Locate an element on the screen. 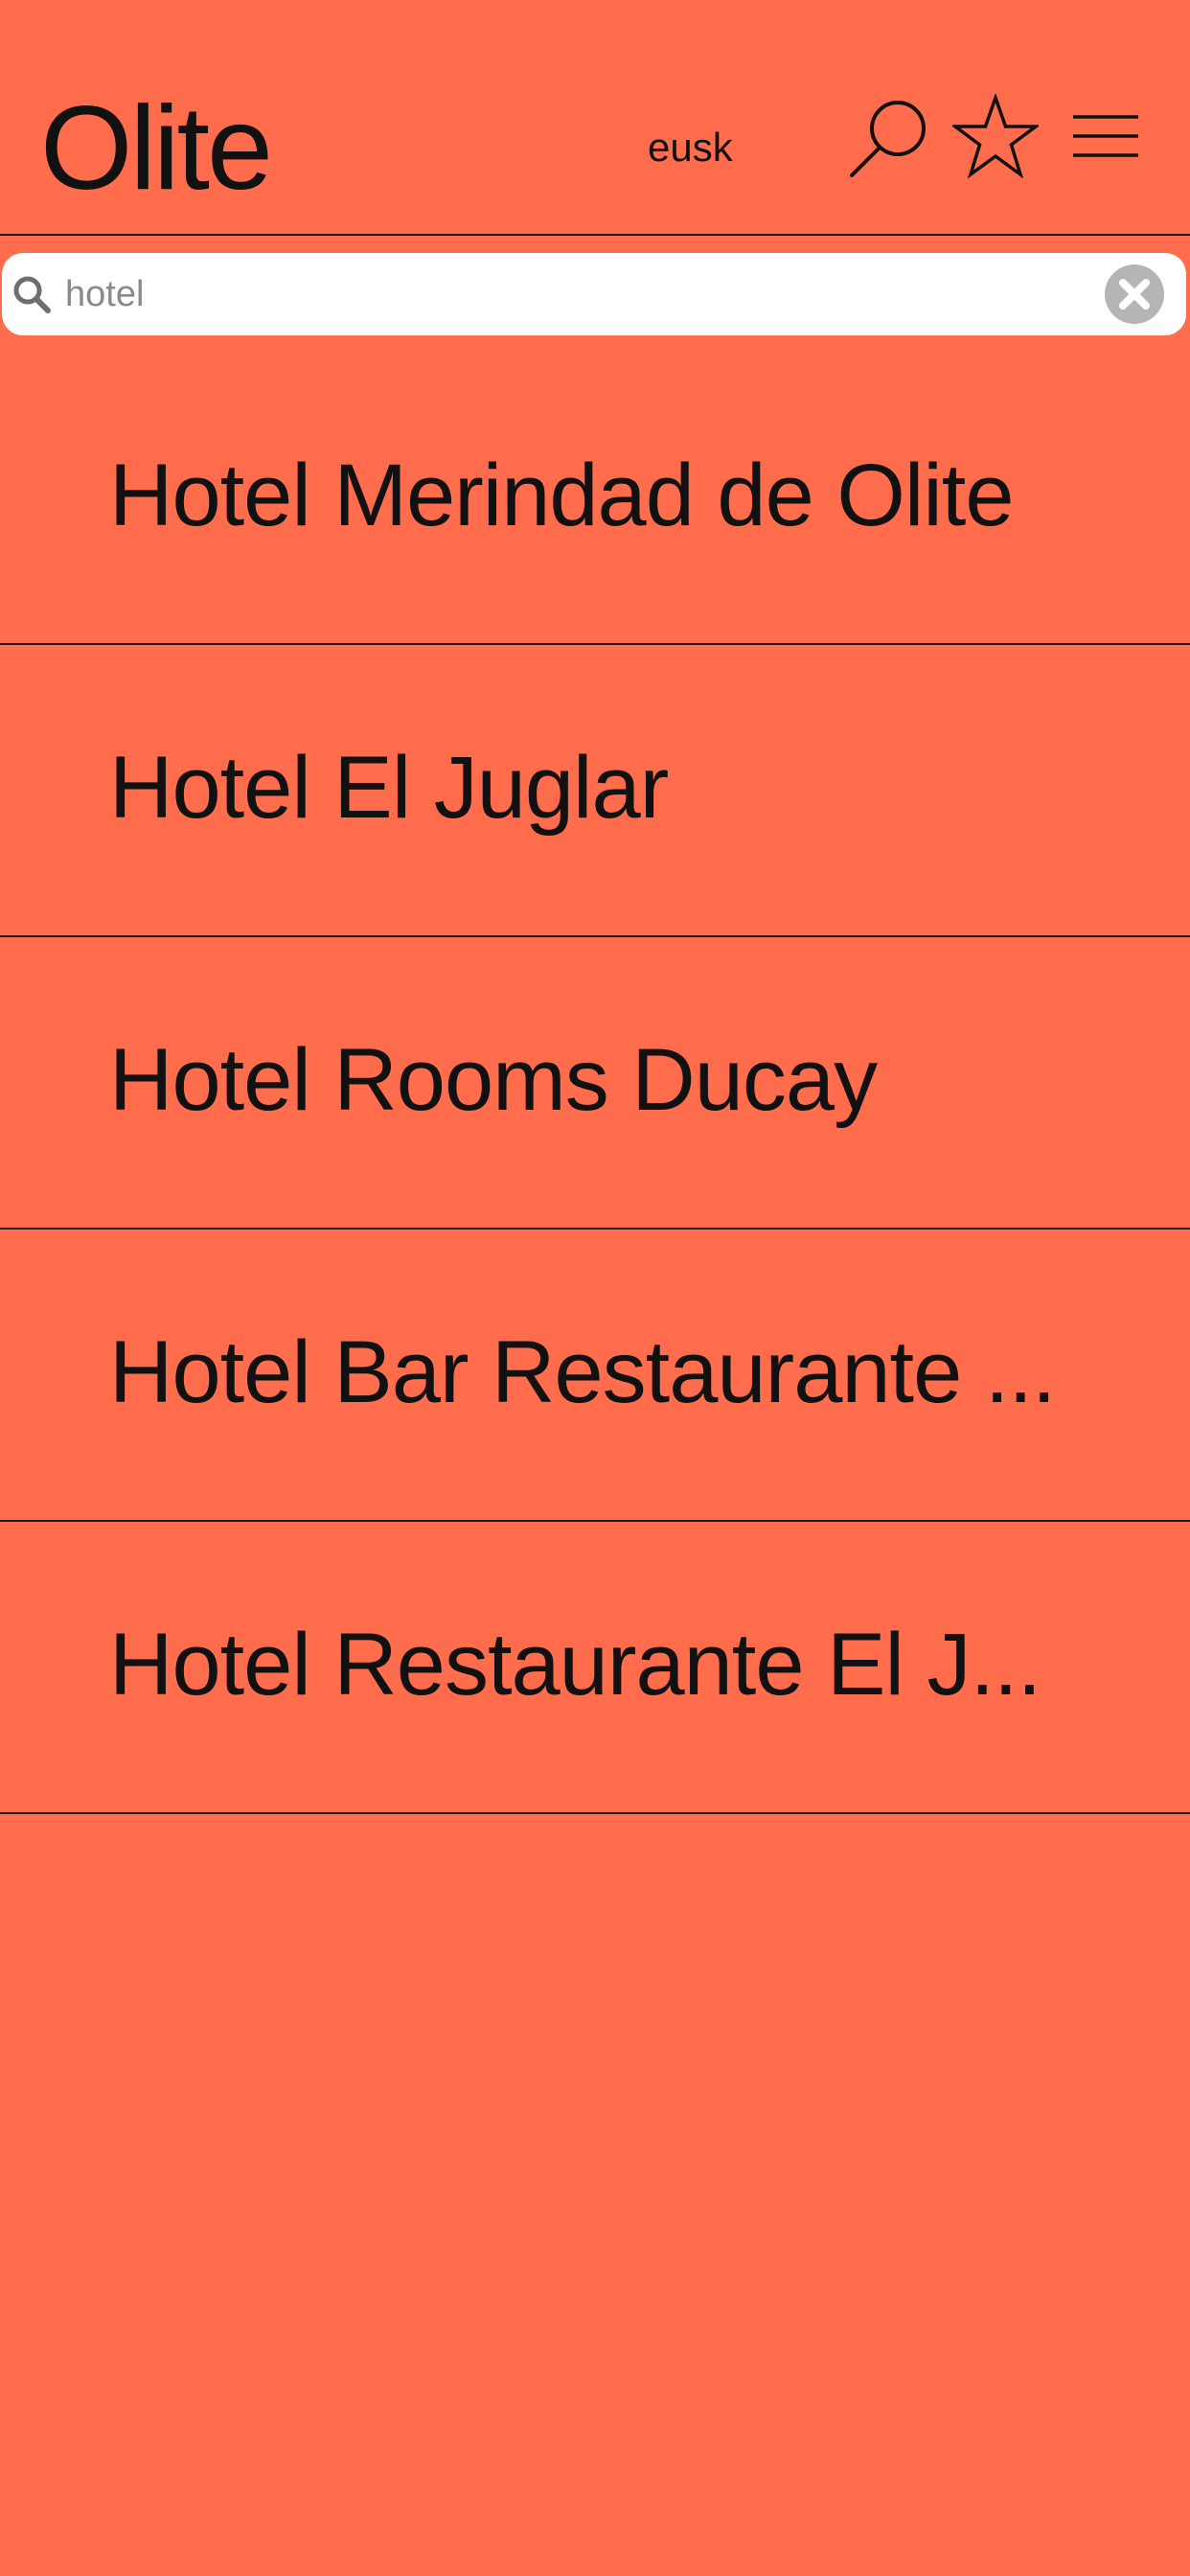 Image resolution: width=1190 pixels, height=2576 pixels. search-bar is located at coordinates (594, 294).